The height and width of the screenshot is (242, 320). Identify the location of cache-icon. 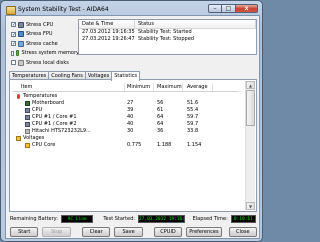
(21, 43).